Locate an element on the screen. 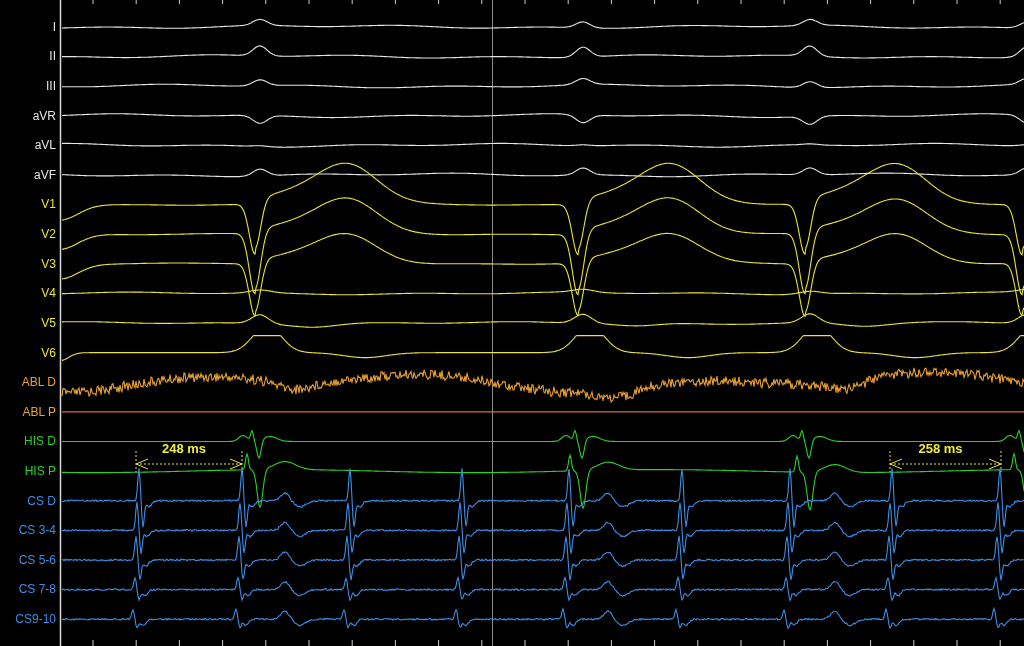 The width and height of the screenshot is (1024, 646). channel-label: III is located at coordinates (51, 86).